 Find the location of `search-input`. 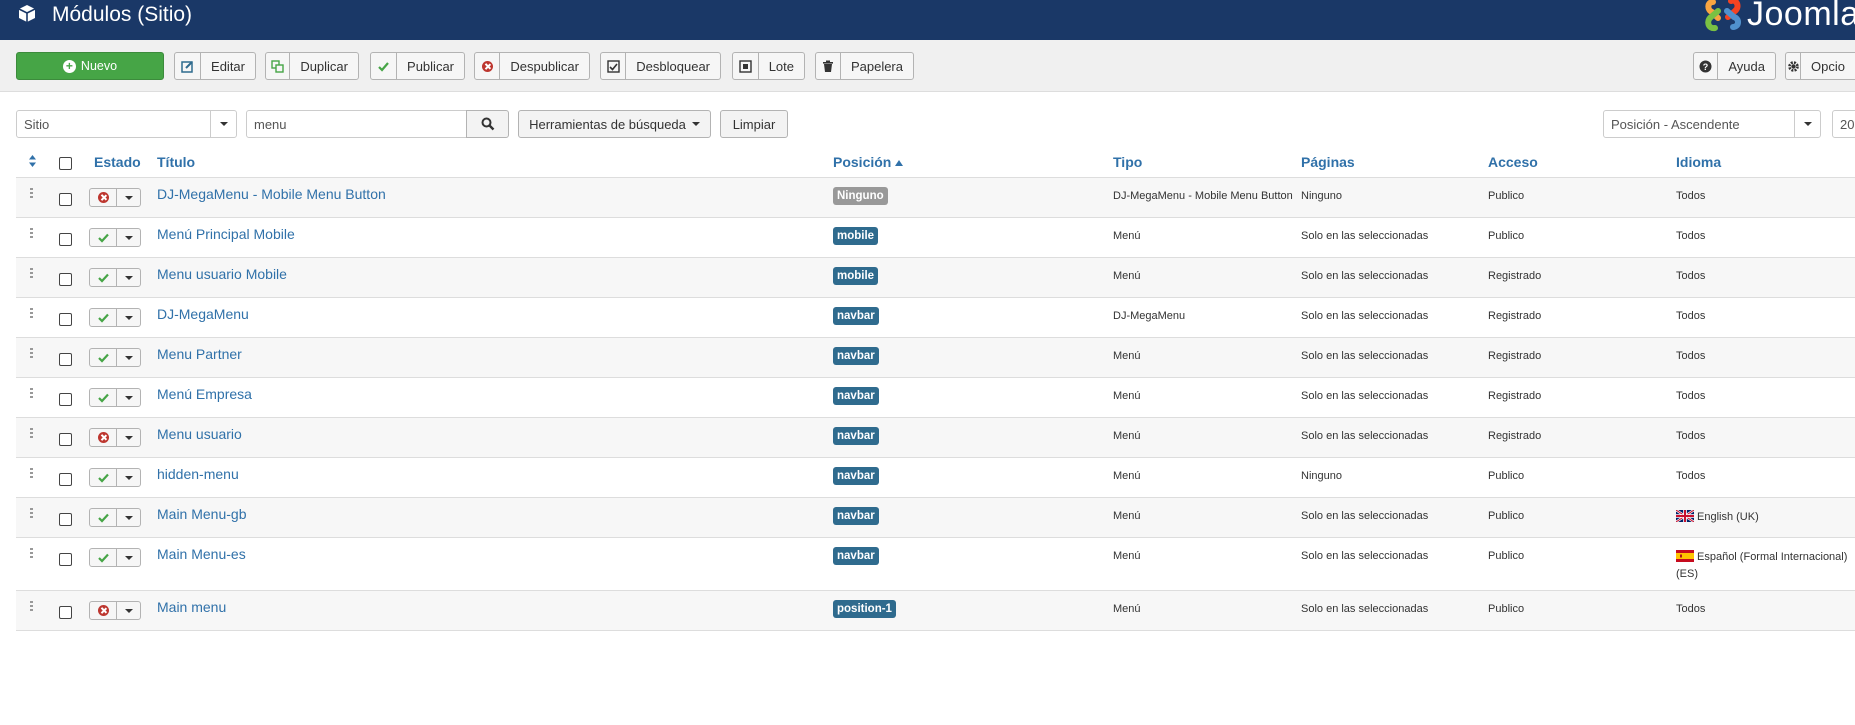

search-input is located at coordinates (356, 124).